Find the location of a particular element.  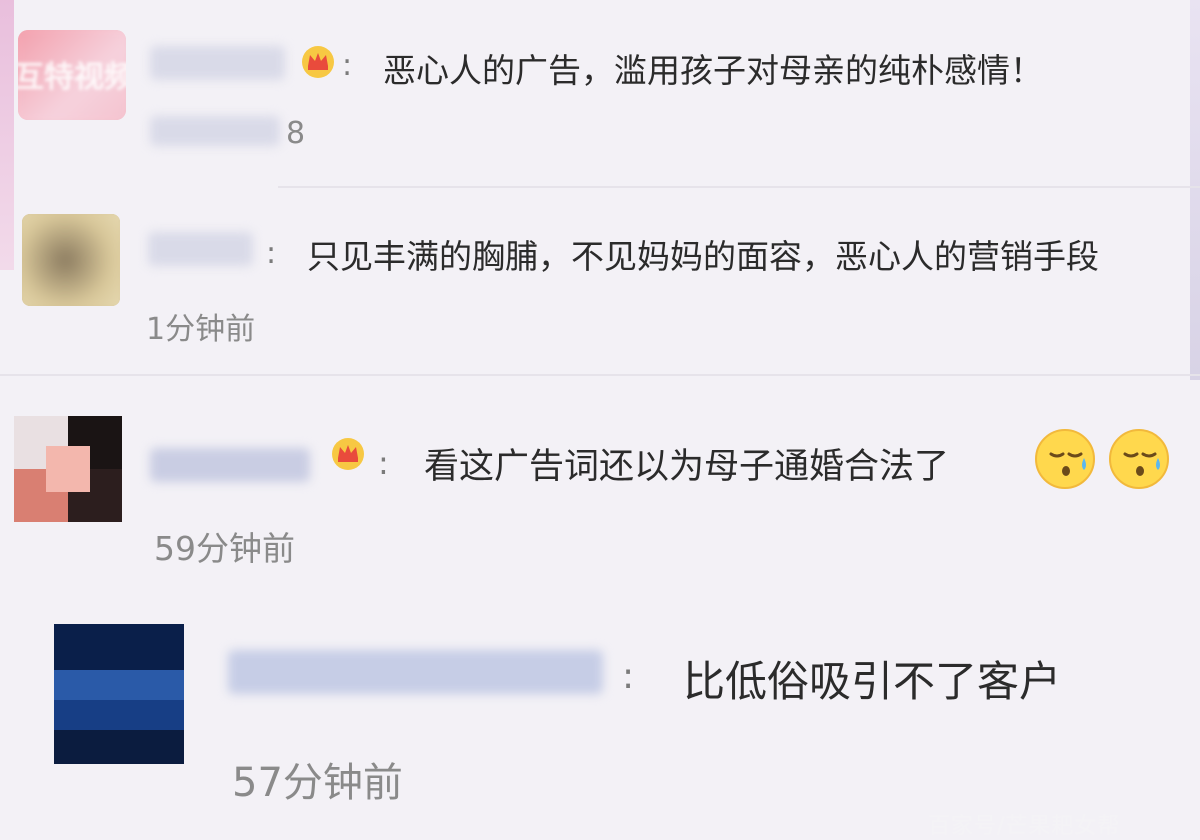

comment-text: 看这广告词还以为母子通婚合法了 is located at coordinates (687, 467).